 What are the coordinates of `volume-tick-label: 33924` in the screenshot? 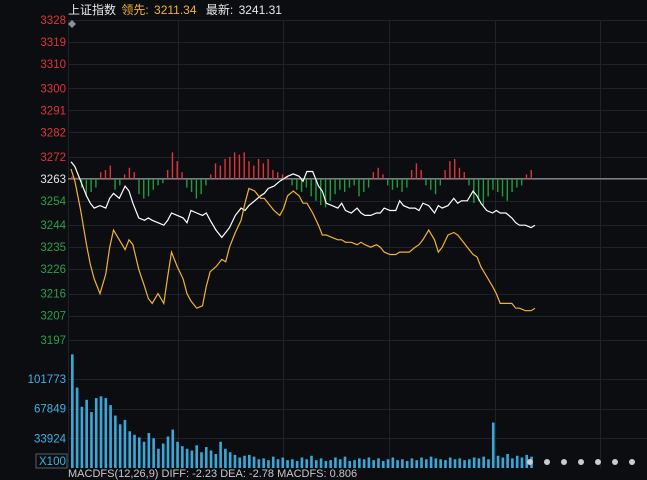 It's located at (50, 439).